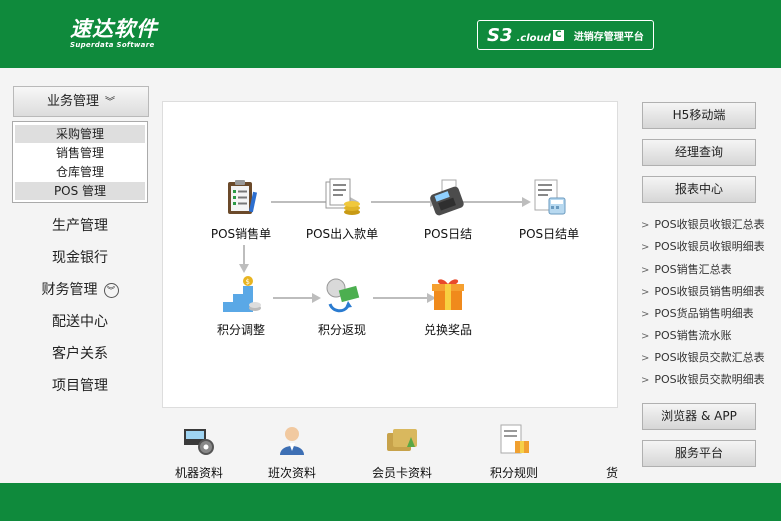  I want to click on report-link: > POS销售汇总表, so click(686, 269).